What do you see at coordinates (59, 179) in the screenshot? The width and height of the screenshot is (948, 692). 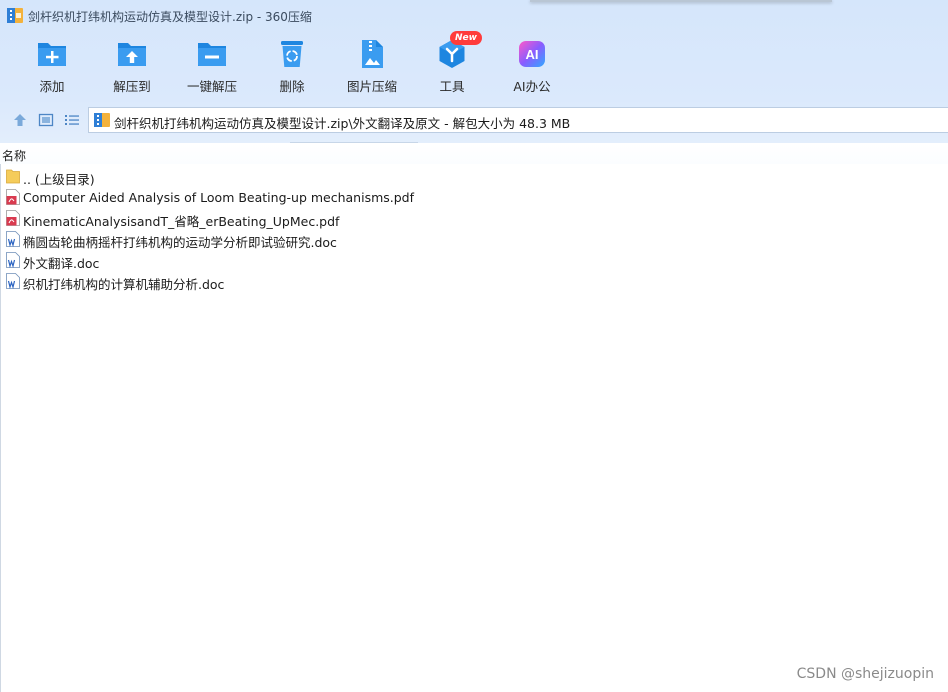 I see `file-name: .. (上级目录)` at bounding box center [59, 179].